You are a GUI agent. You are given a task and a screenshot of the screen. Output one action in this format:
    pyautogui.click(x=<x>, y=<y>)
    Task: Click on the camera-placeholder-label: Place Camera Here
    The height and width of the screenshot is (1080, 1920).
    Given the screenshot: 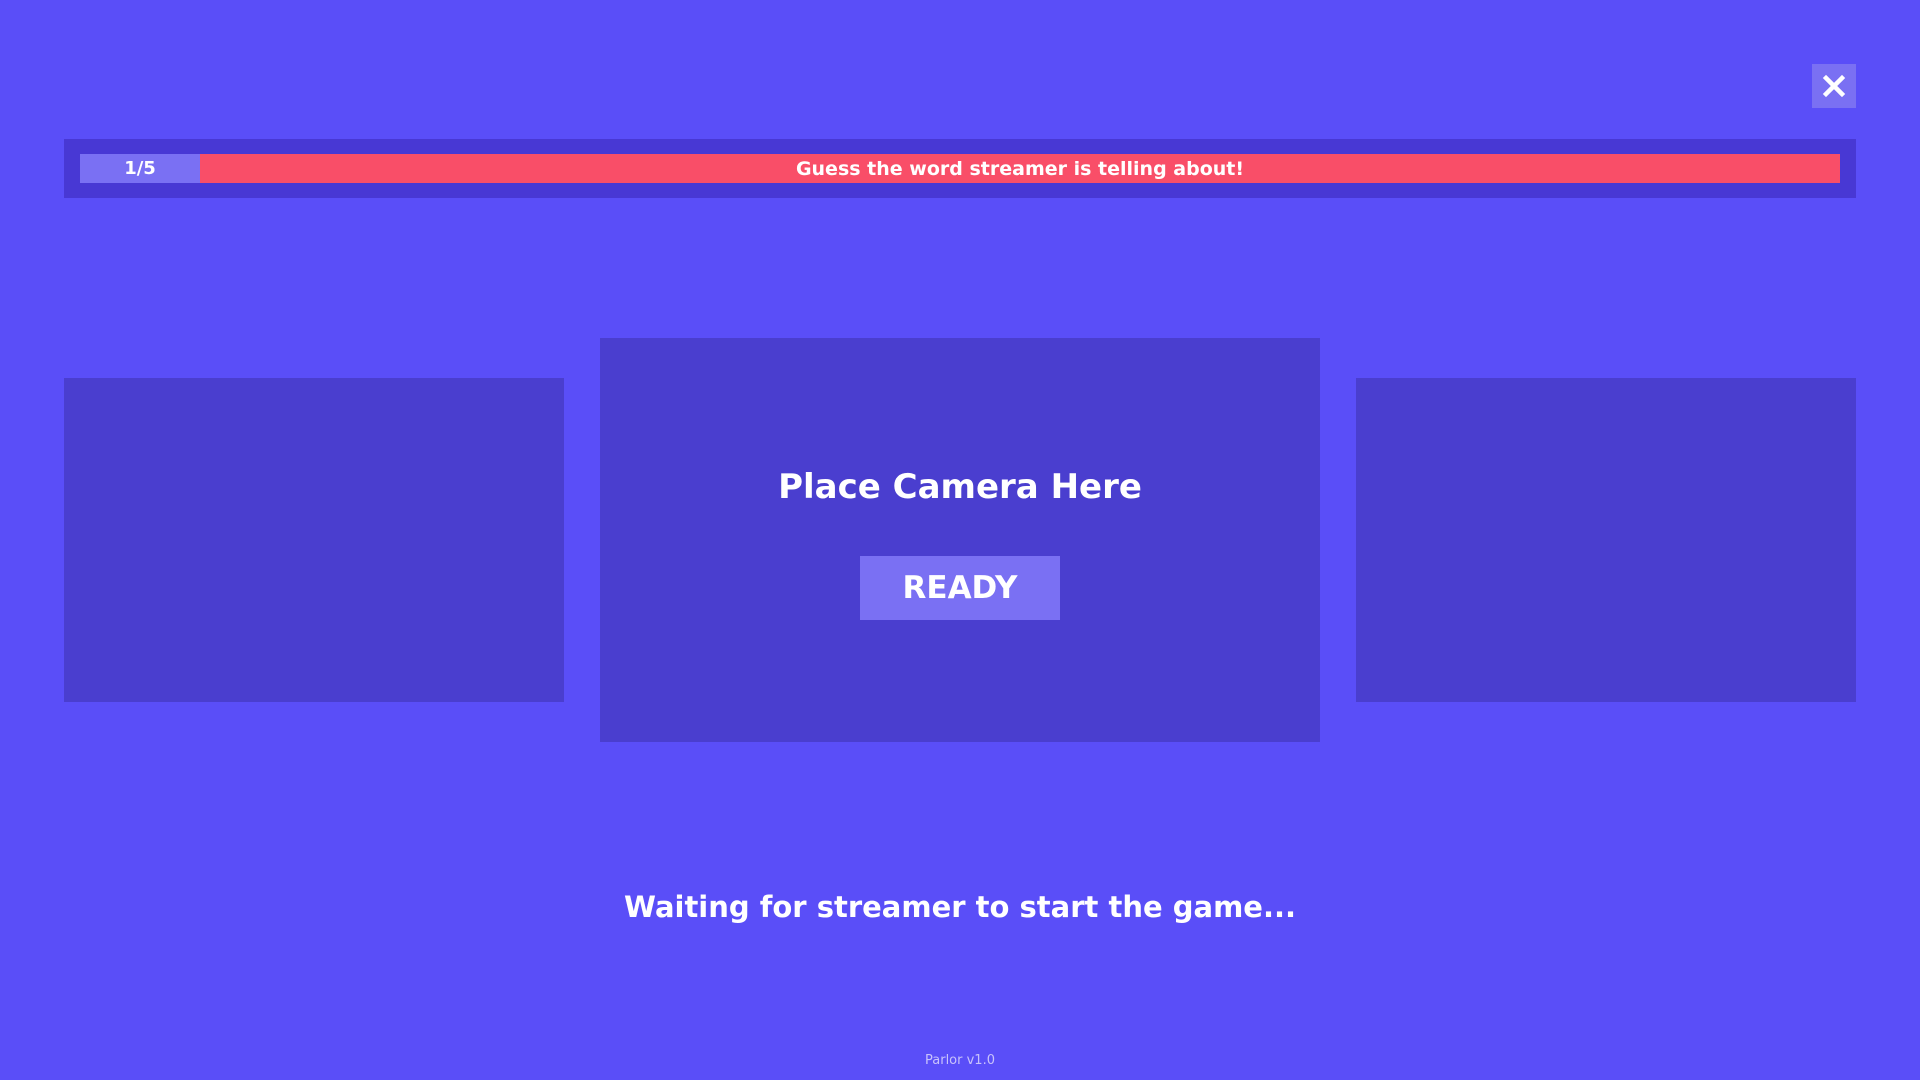 What is the action you would take?
    pyautogui.click(x=960, y=487)
    